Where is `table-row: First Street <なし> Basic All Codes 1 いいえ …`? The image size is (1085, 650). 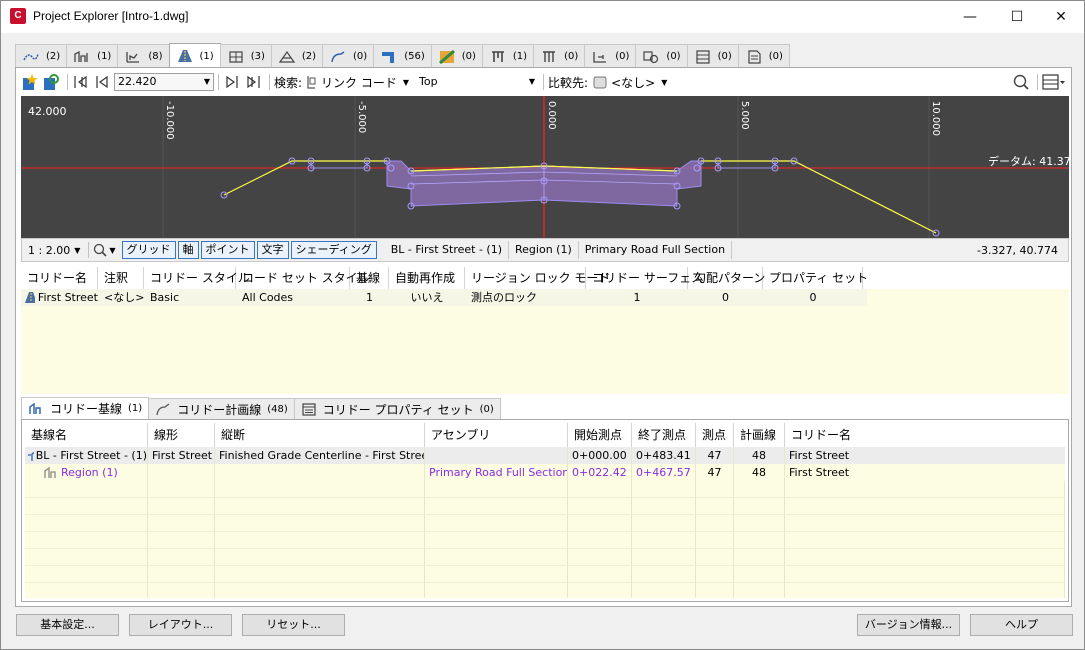
table-row: First Street <なし> Basic All Codes 1 いいえ … is located at coordinates (444, 297).